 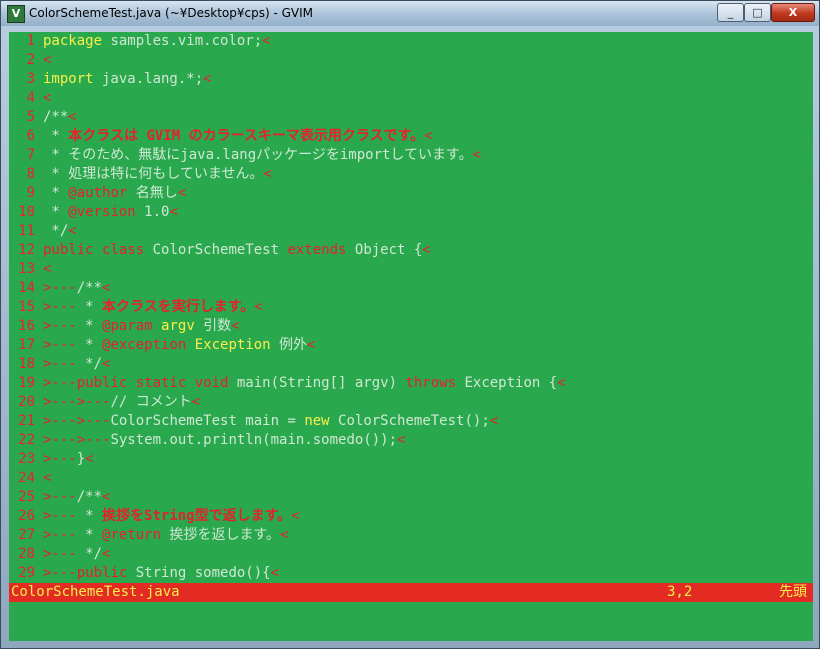 What do you see at coordinates (254, 440) in the screenshot?
I see `code-token: System.out.println(main.somedo());` at bounding box center [254, 440].